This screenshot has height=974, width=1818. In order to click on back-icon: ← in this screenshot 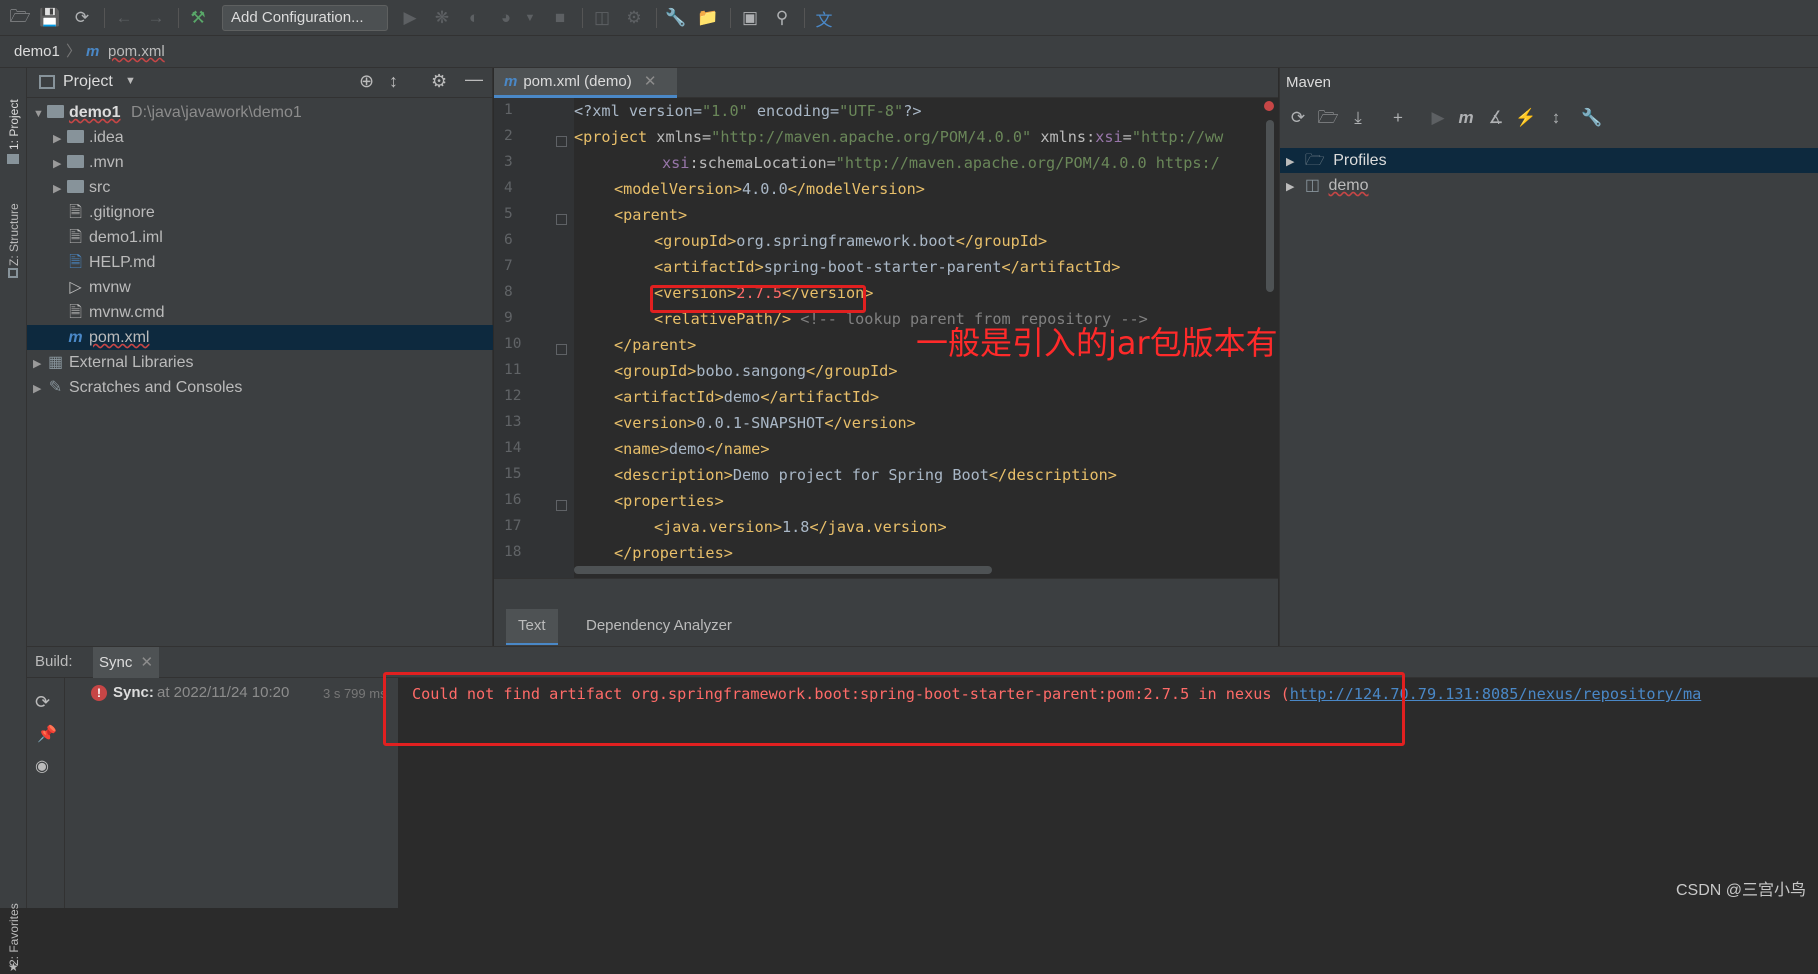, I will do `click(124, 18)`.